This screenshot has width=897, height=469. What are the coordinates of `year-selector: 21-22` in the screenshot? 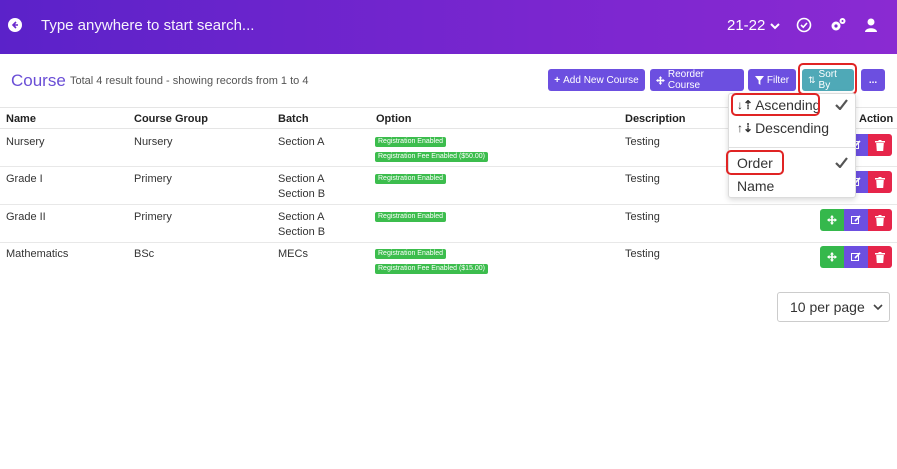 It's located at (754, 25).